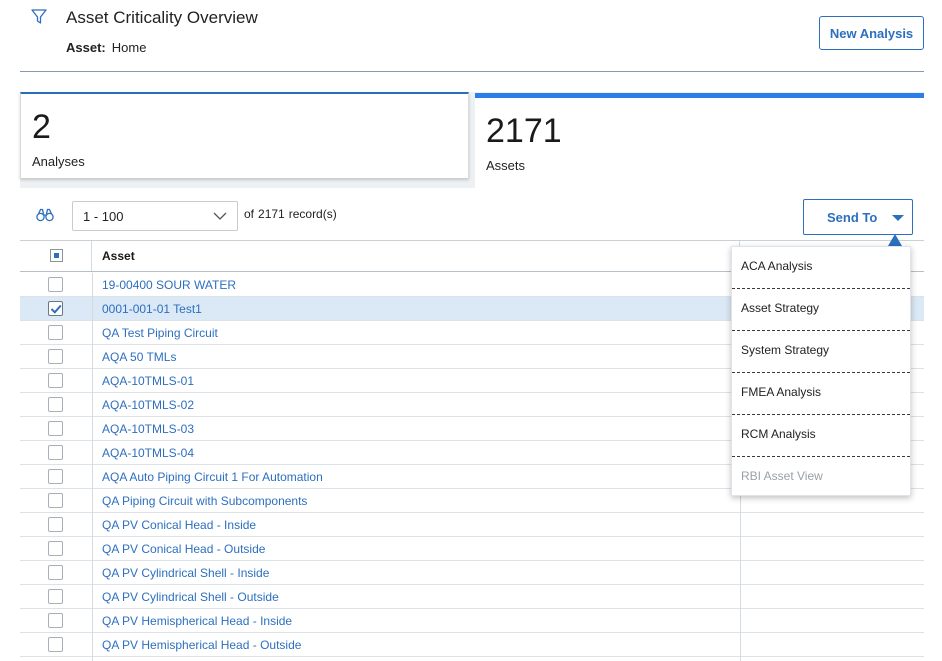 This screenshot has width=942, height=661. I want to click on asset-link: AQA-10TMLS-02, so click(148, 405).